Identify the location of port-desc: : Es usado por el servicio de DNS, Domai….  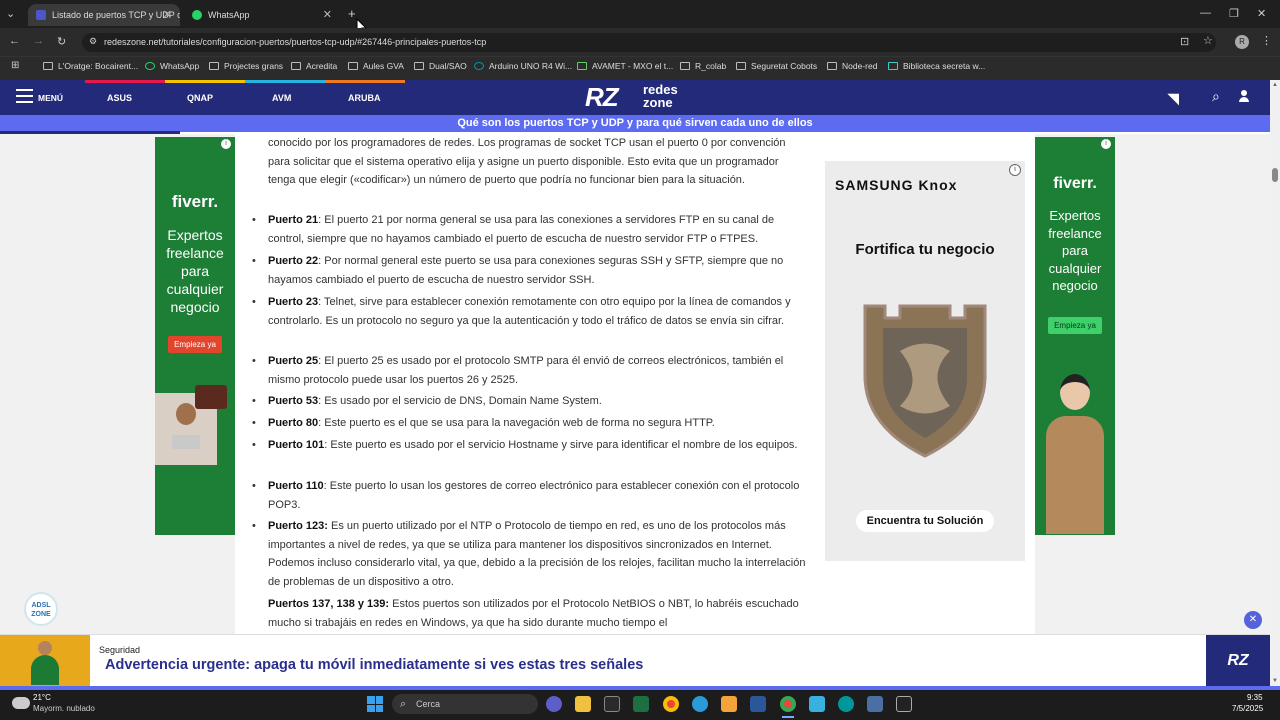
(460, 401).